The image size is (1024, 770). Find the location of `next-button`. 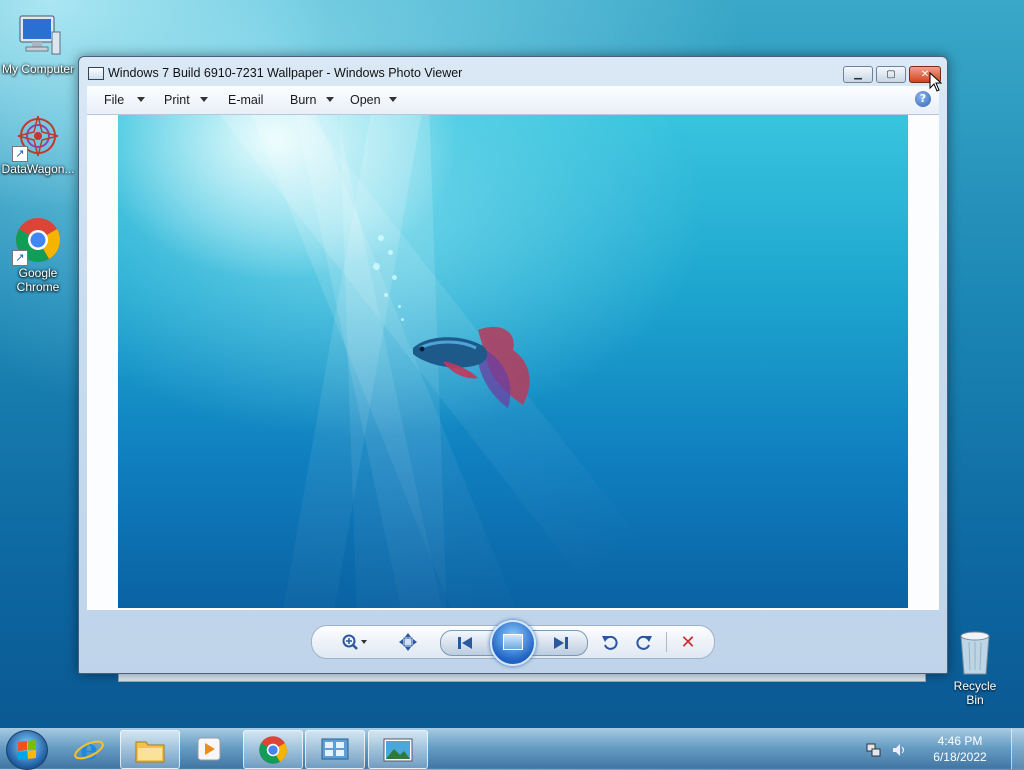

next-button is located at coordinates (561, 643).